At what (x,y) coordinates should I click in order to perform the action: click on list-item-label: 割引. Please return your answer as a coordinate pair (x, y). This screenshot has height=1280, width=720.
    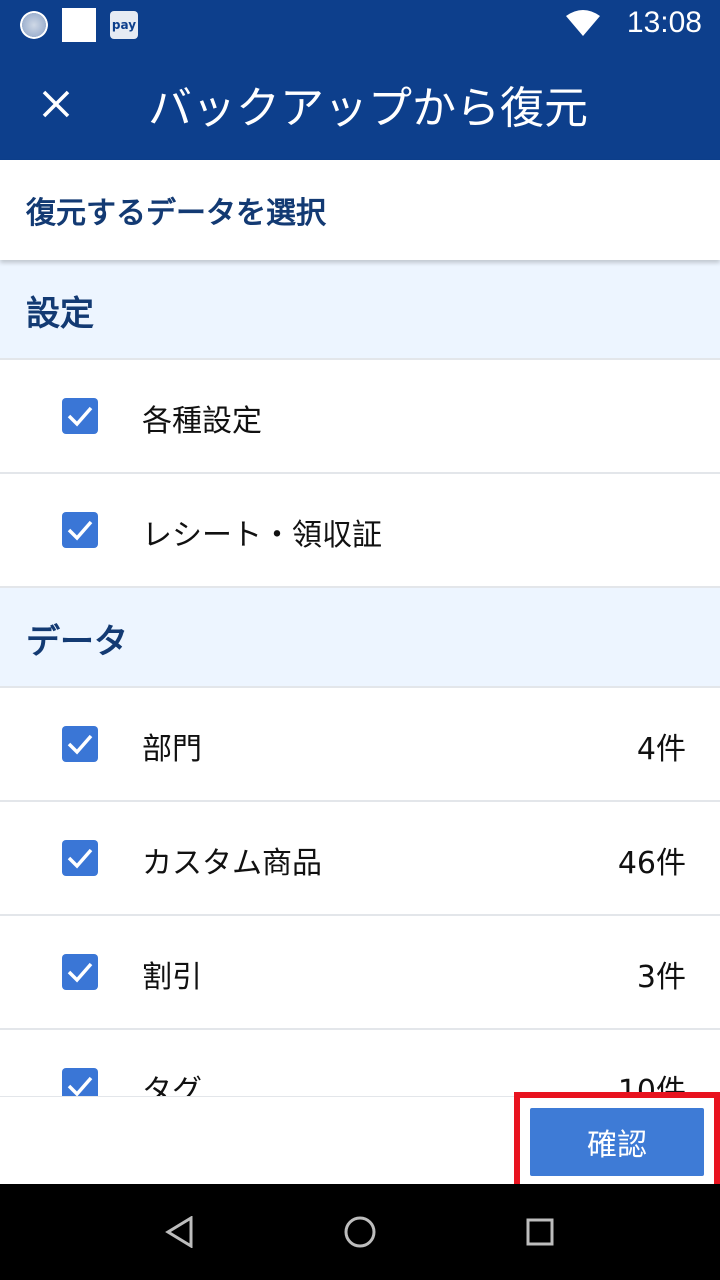
    Looking at the image, I should click on (172, 977).